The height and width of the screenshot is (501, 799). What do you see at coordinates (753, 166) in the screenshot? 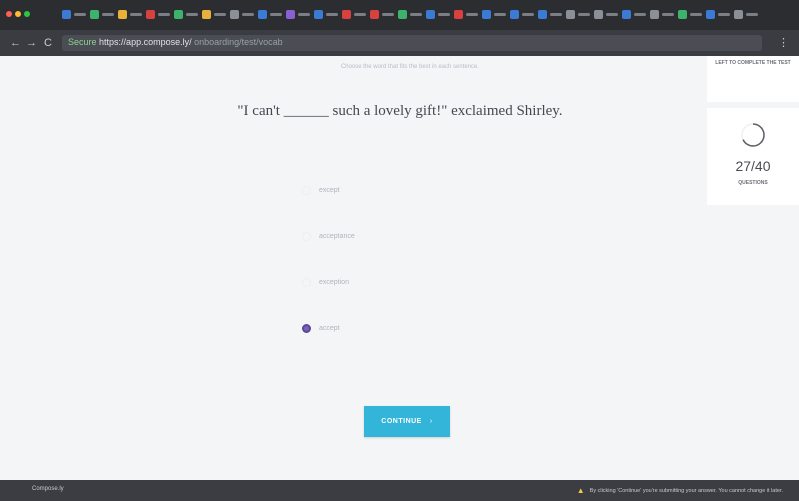
I see `progress-count: 27/40` at bounding box center [753, 166].